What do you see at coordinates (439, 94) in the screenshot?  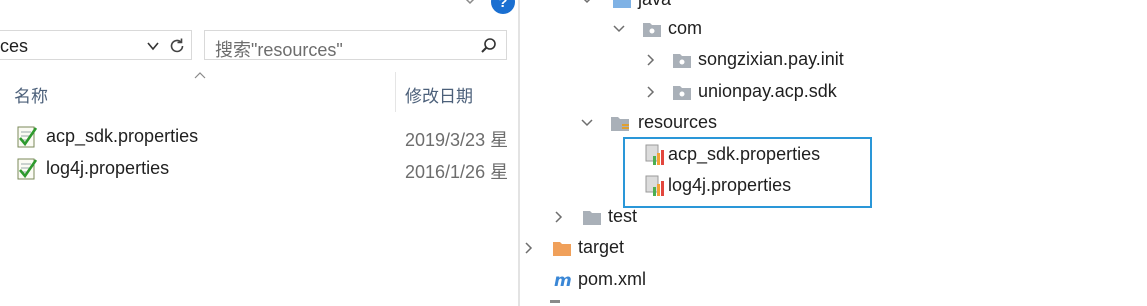 I see `column-header-modified: 修改日期` at bounding box center [439, 94].